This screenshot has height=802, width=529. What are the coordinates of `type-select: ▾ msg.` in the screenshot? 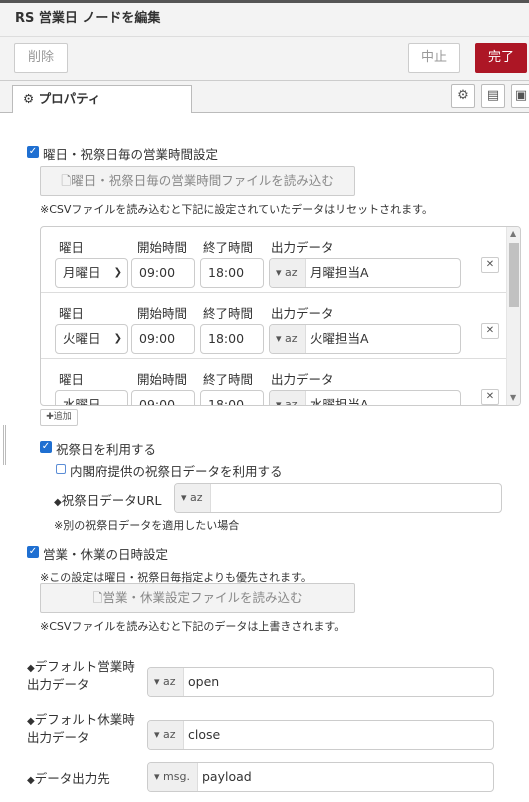 It's located at (173, 777).